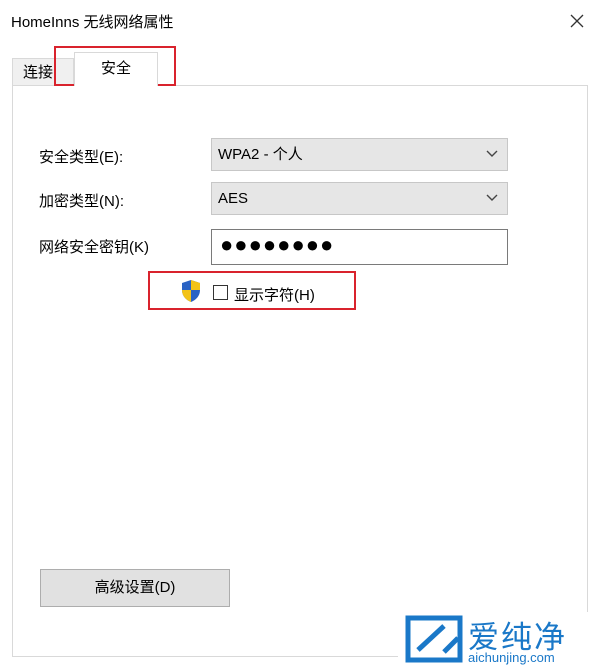 This screenshot has width=600, height=668. What do you see at coordinates (116, 69) in the screenshot?
I see `tab-security: 安全` at bounding box center [116, 69].